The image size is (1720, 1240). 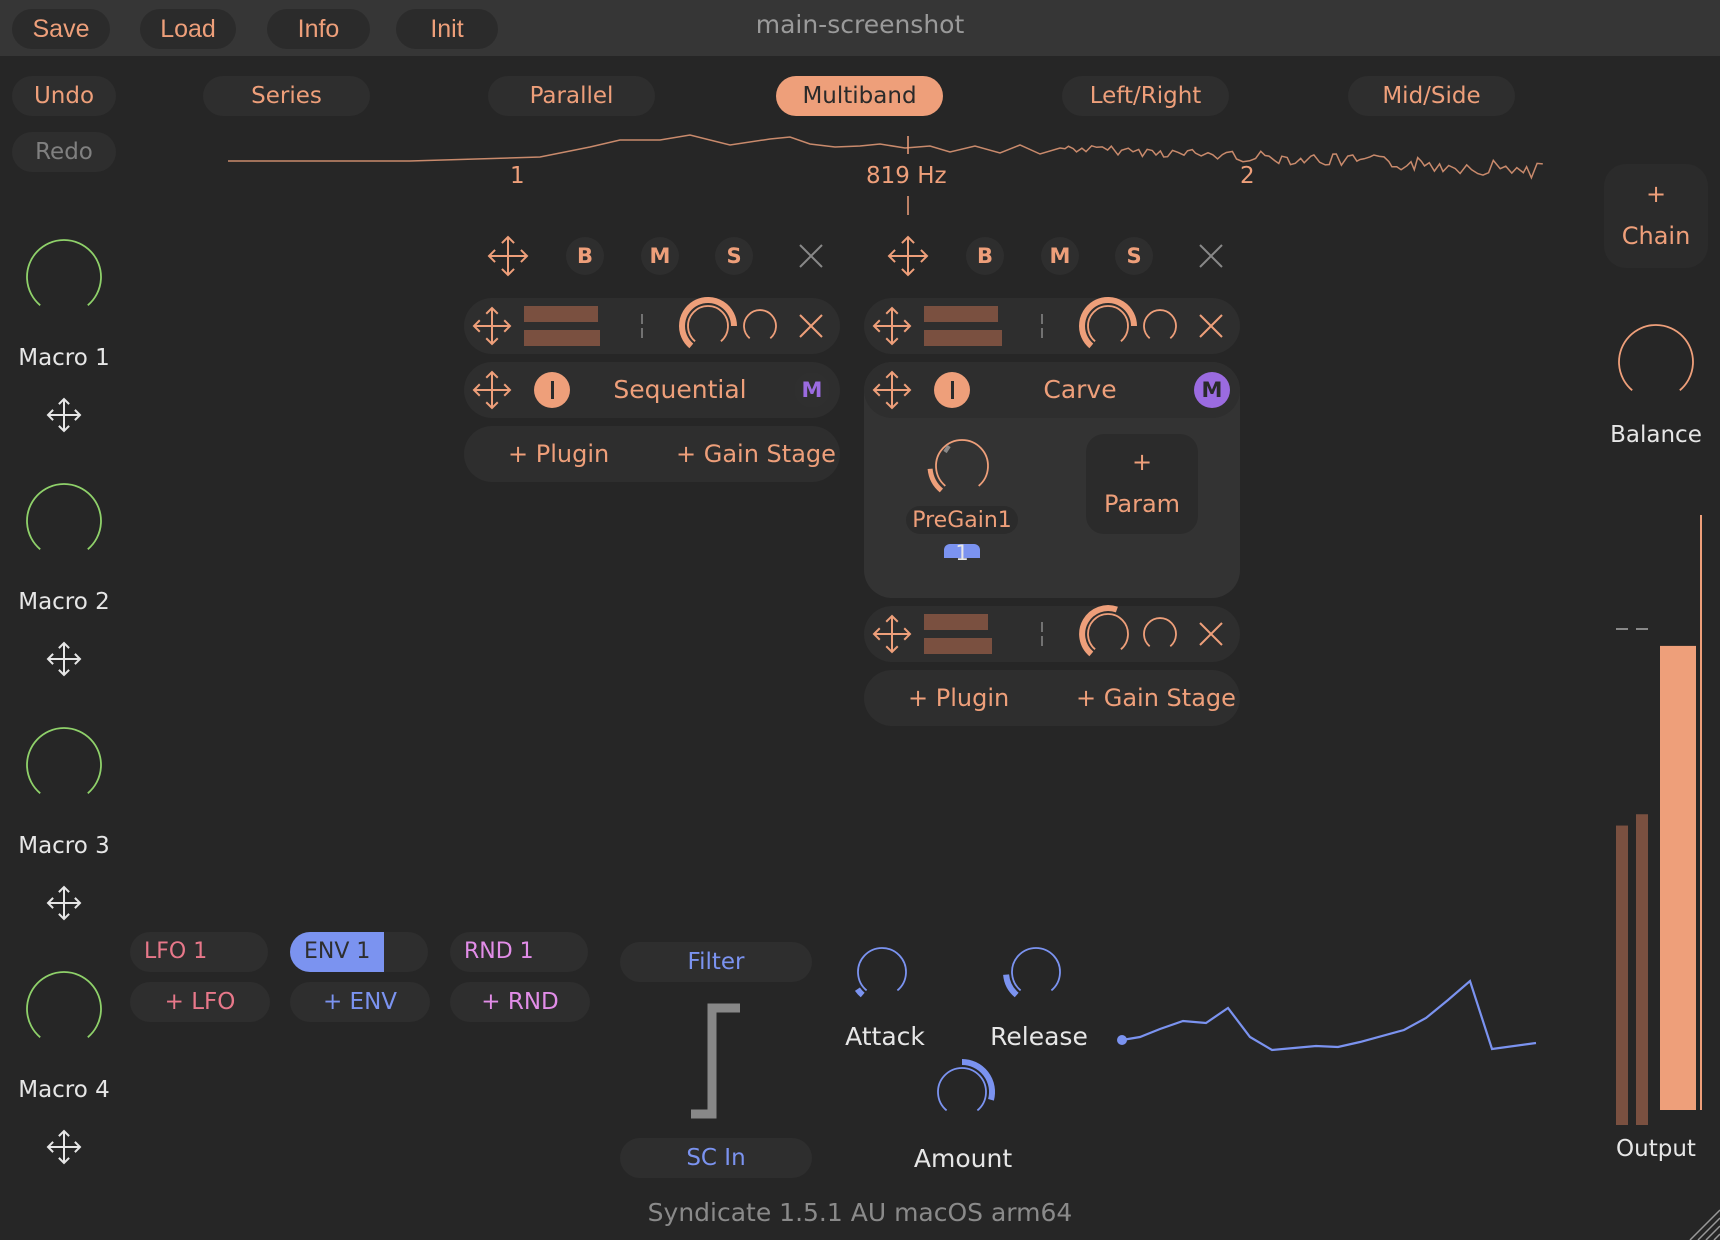 I want to click on band-2-add-gain-stage-button: + Gain Stage, so click(x=1156, y=698).